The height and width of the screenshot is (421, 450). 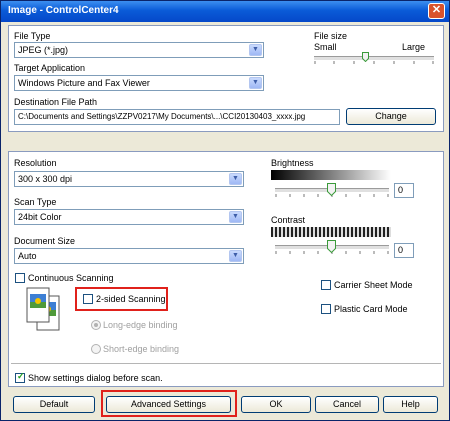 What do you see at coordinates (326, 285) in the screenshot?
I see `carrier-sheet-mode-checkbox` at bounding box center [326, 285].